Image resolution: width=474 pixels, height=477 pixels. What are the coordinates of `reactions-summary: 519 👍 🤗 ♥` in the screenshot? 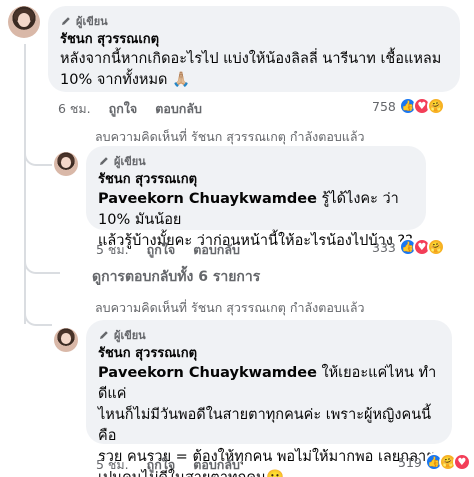 It's located at (434, 462).